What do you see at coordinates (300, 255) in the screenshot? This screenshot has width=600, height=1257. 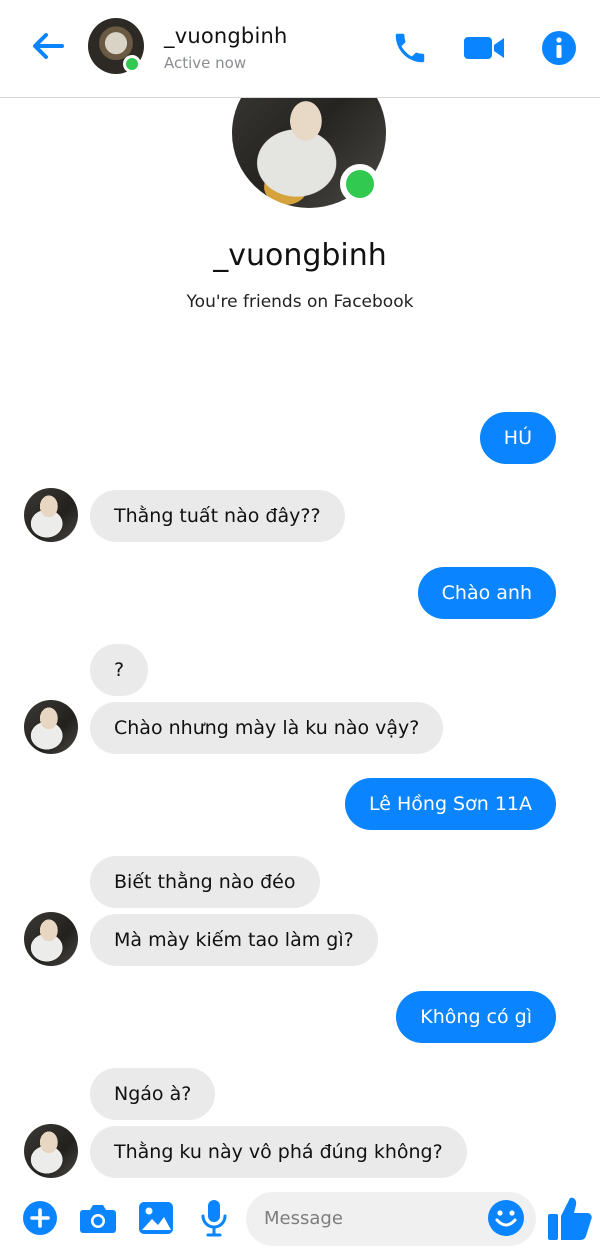 I see `profile-name: _vuongbinh` at bounding box center [300, 255].